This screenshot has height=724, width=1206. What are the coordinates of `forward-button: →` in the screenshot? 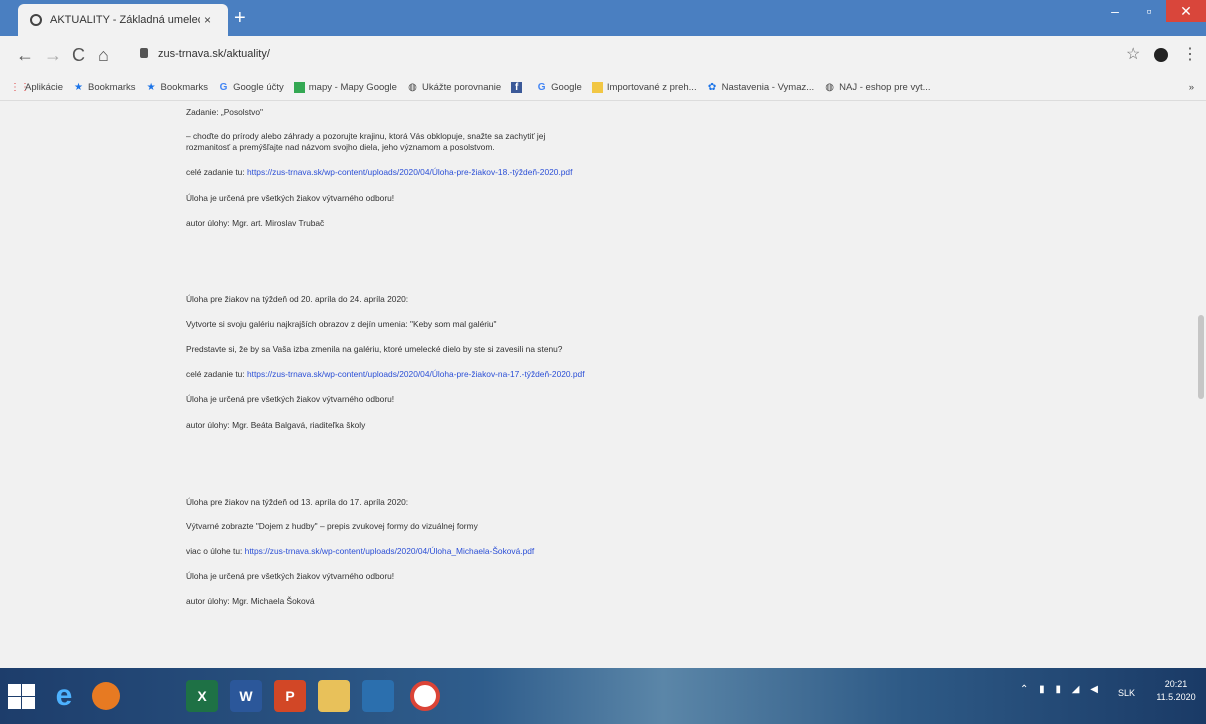 It's located at (53, 55).